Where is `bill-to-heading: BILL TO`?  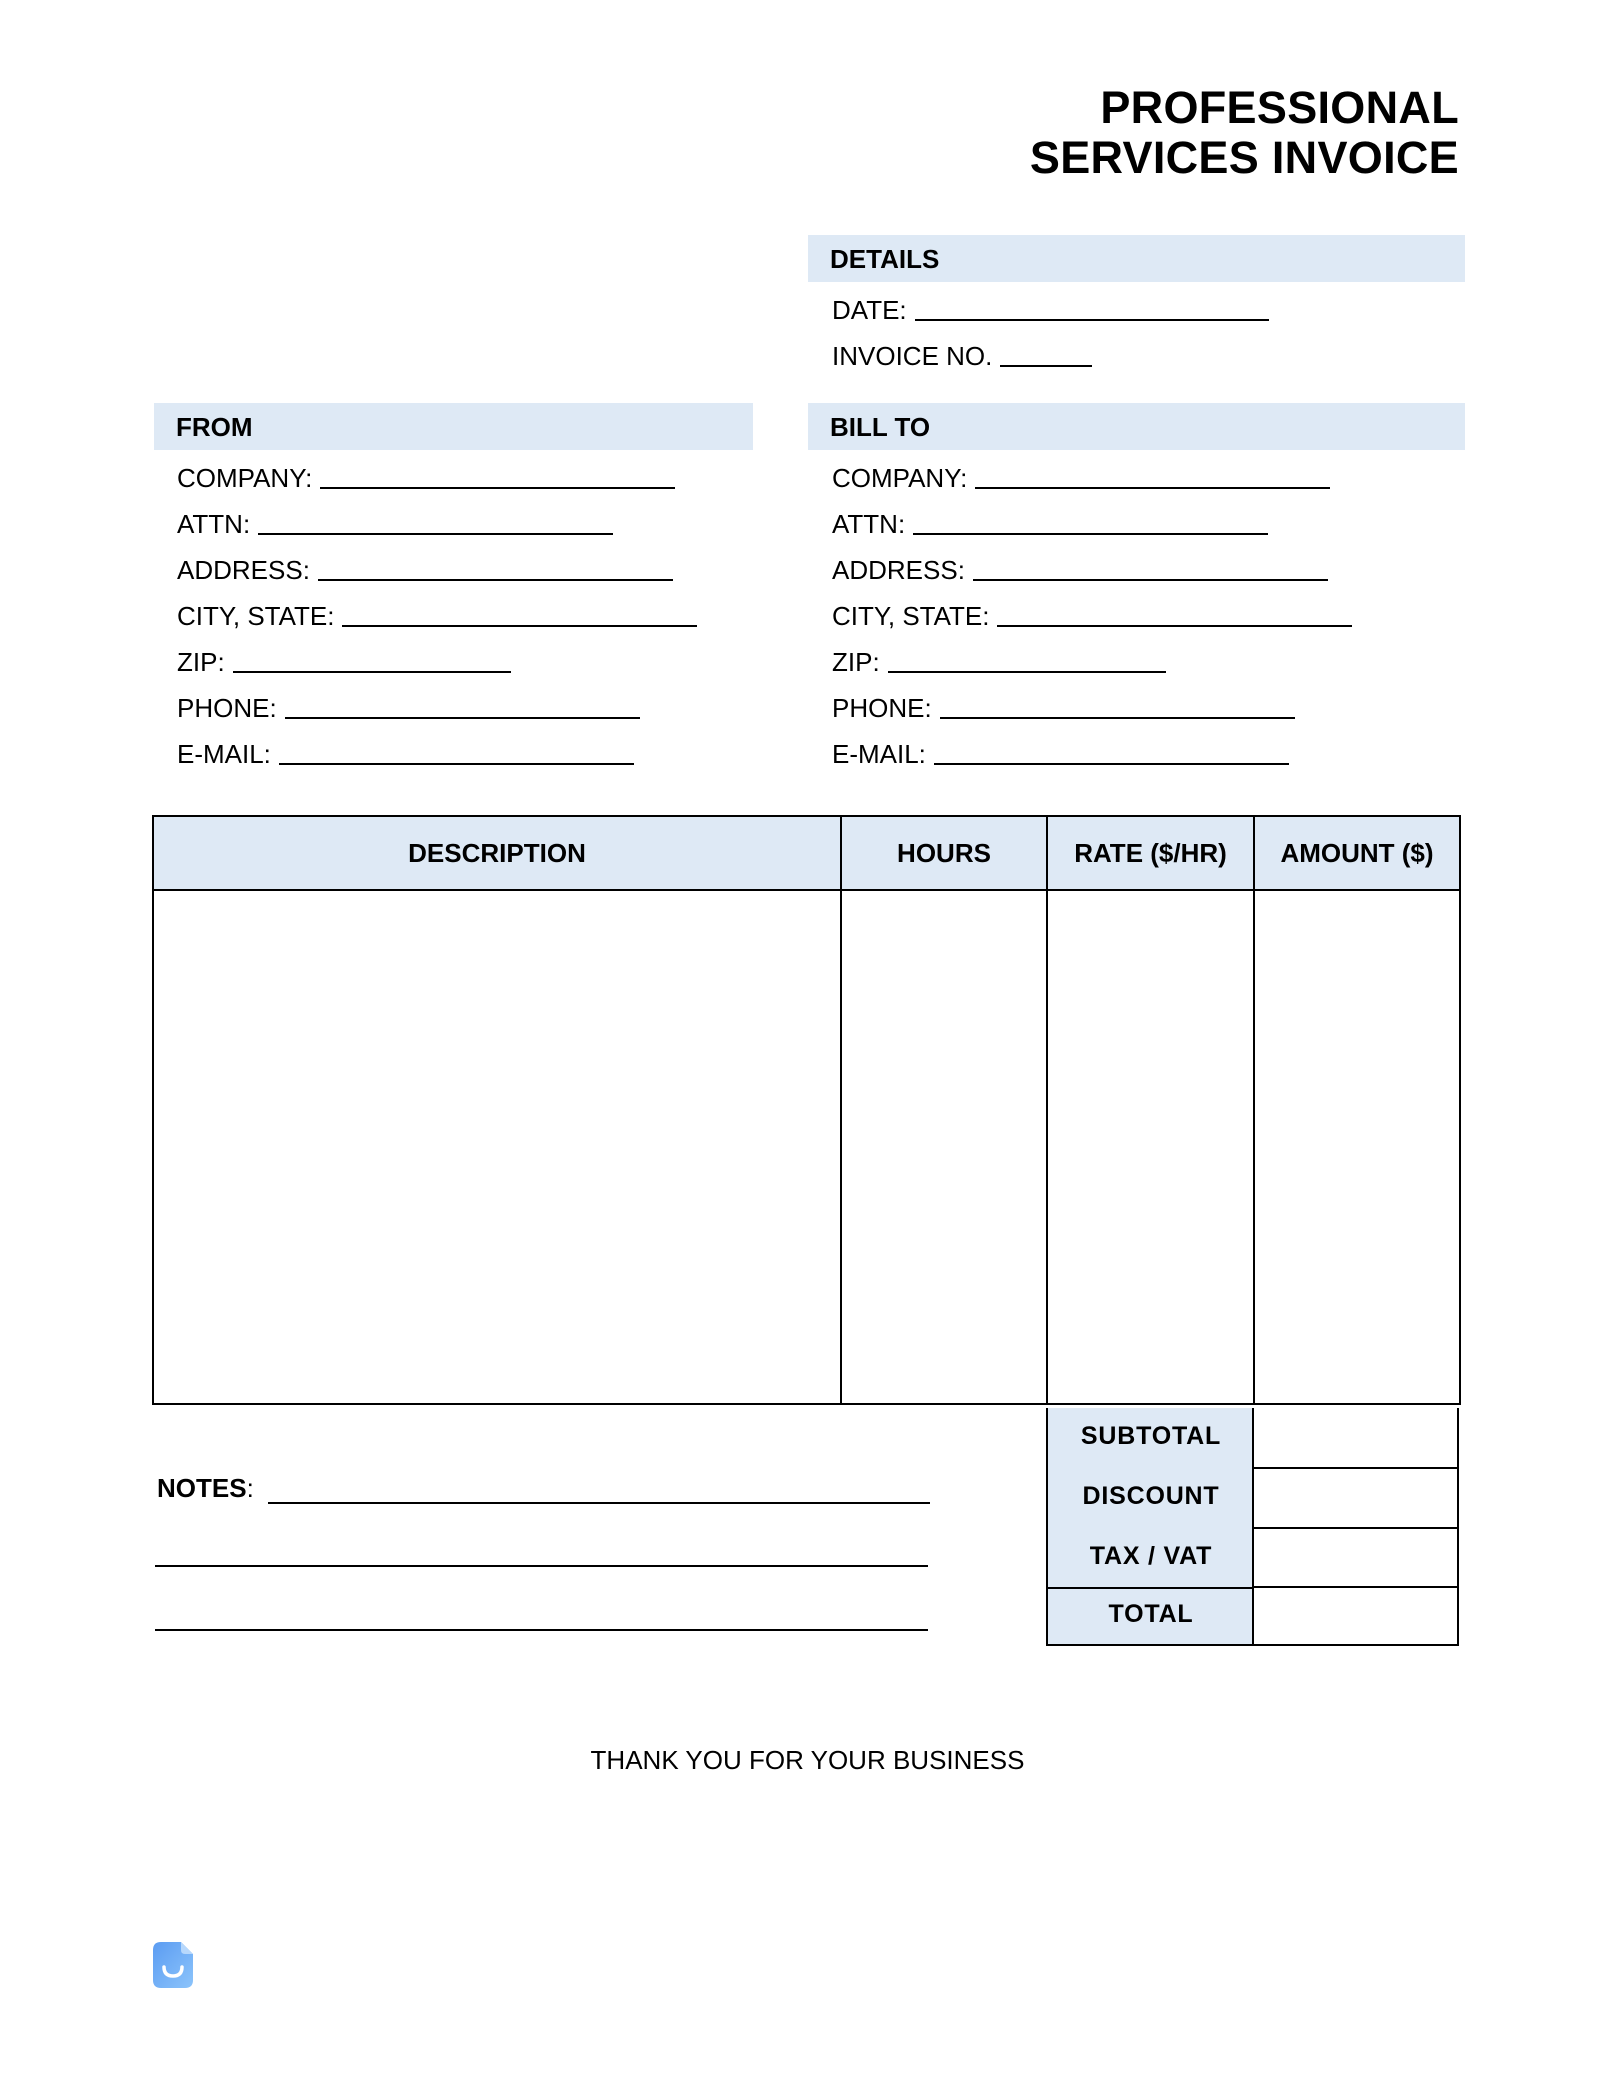 bill-to-heading: BILL TO is located at coordinates (880, 427).